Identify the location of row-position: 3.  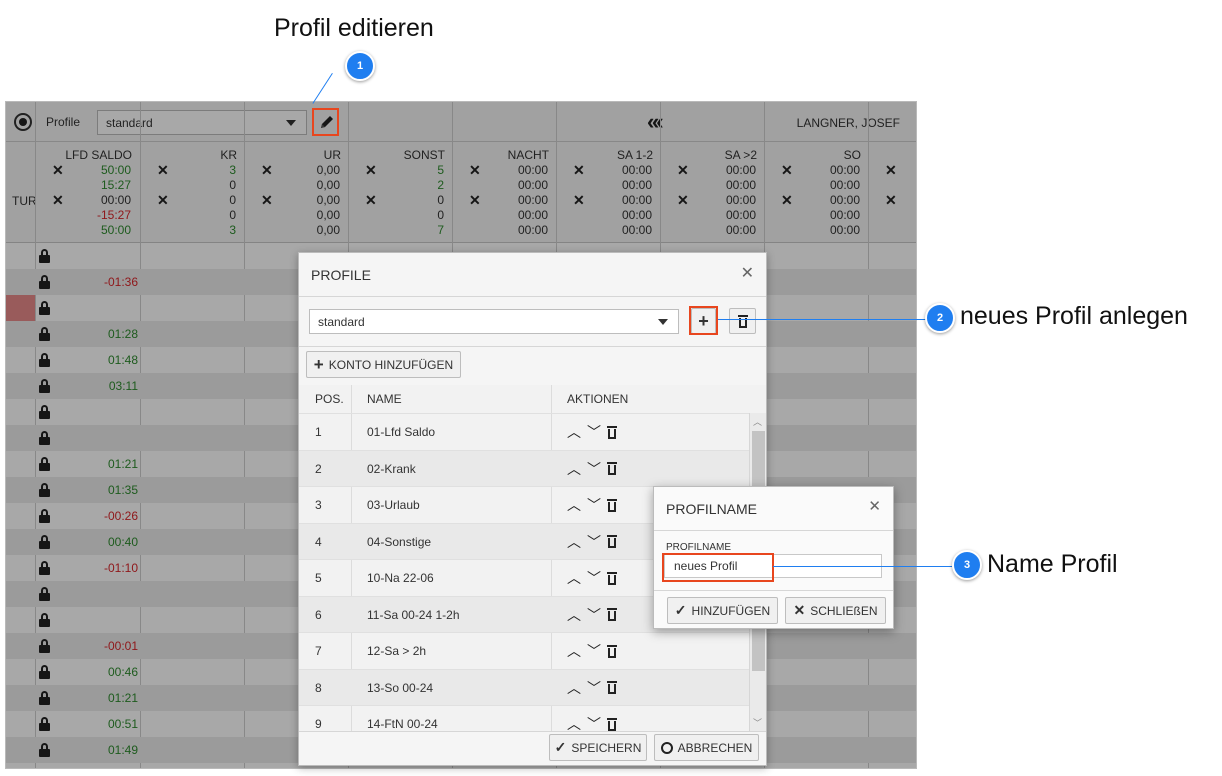
(318, 505).